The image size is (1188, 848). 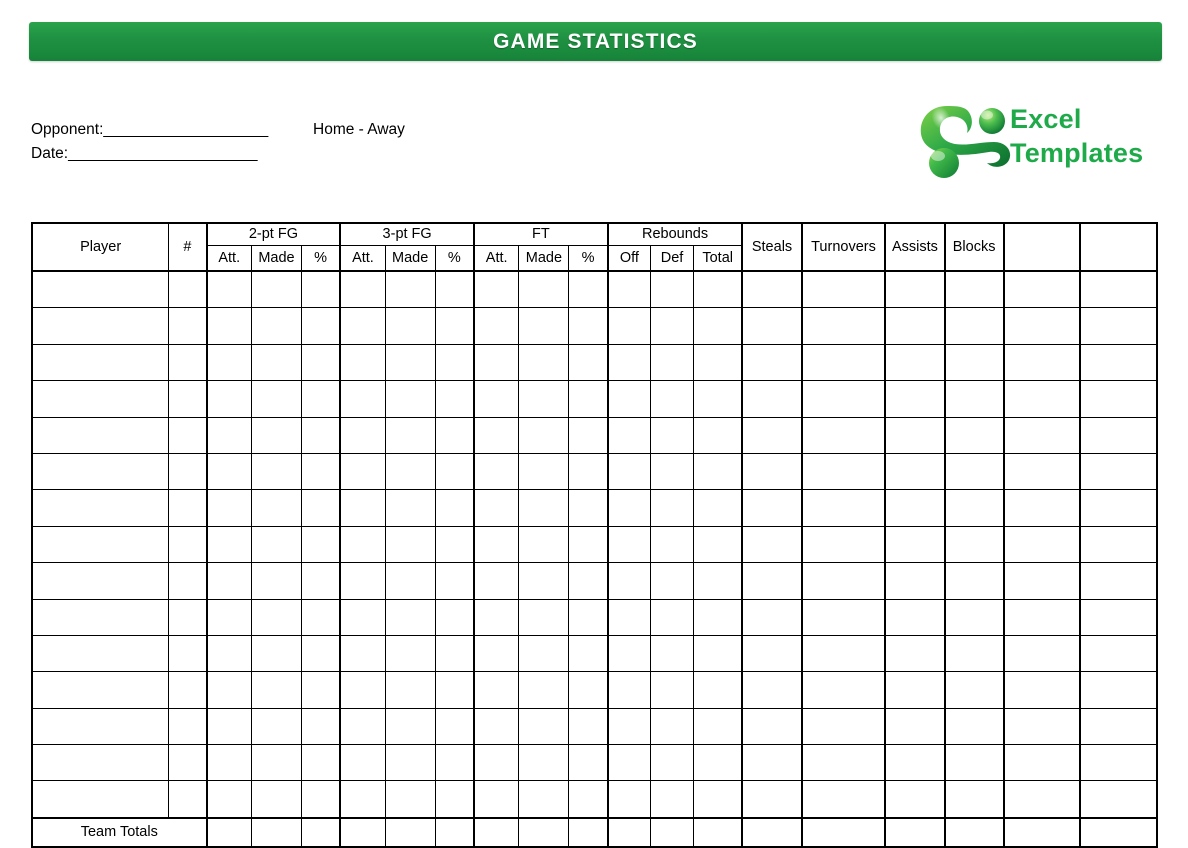 I want to click on team-totals-steals, so click(x=772, y=832).